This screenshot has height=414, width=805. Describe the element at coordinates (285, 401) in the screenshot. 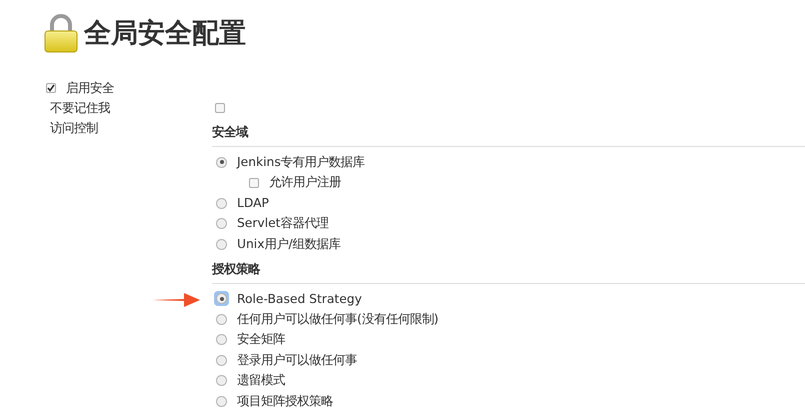

I see `radio-label: 项目矩阵授权策略` at that location.